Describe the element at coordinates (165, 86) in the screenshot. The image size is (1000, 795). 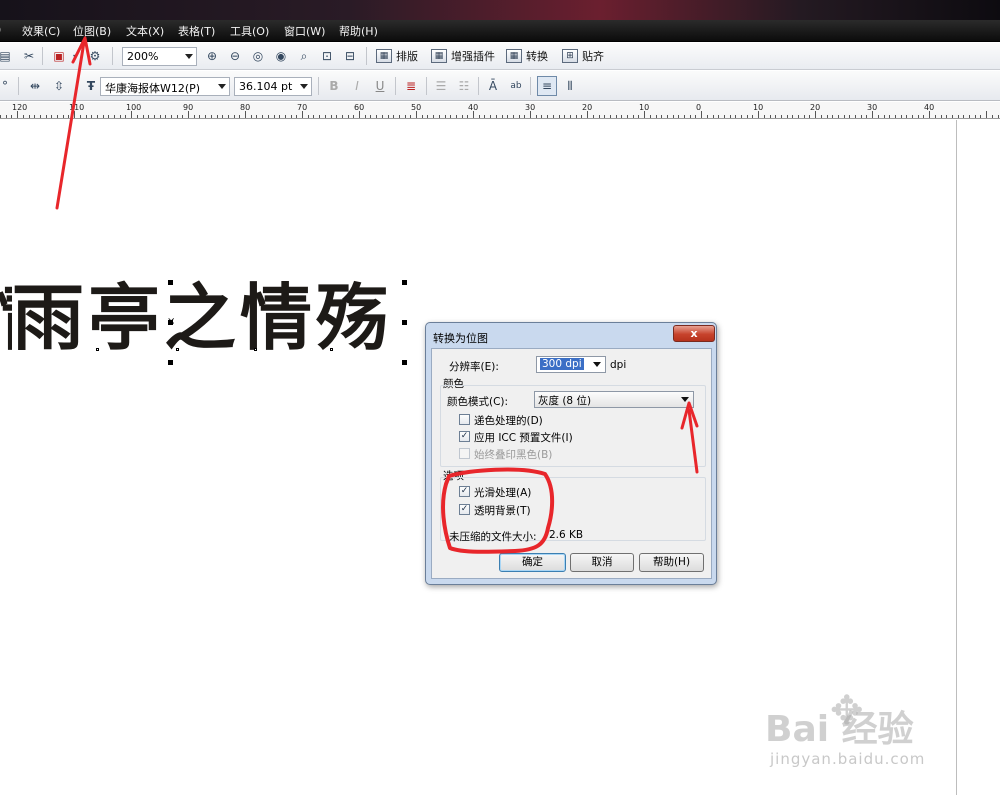
I see `font-name-combo: 华康海报体W12(P)` at that location.